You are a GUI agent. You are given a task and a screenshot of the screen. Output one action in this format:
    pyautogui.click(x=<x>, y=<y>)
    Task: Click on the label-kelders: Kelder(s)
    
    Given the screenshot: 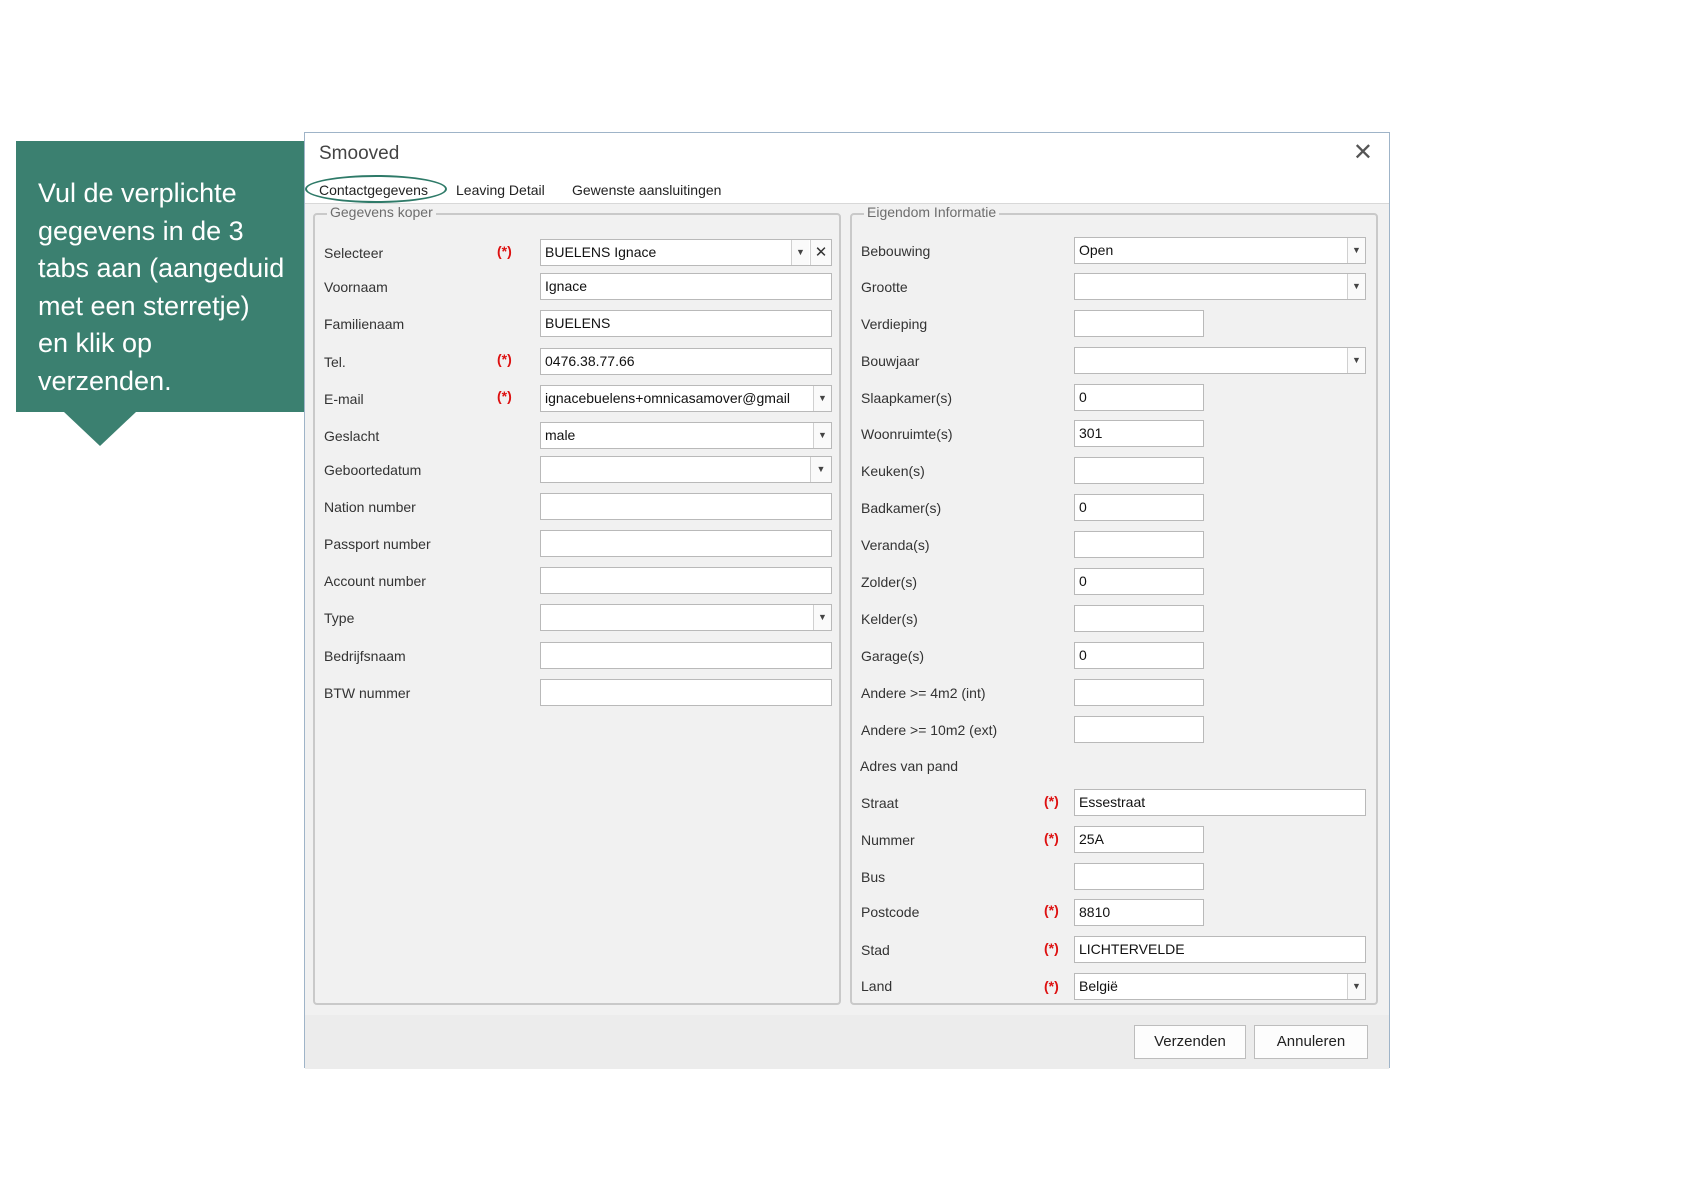 What is the action you would take?
    pyautogui.click(x=889, y=619)
    